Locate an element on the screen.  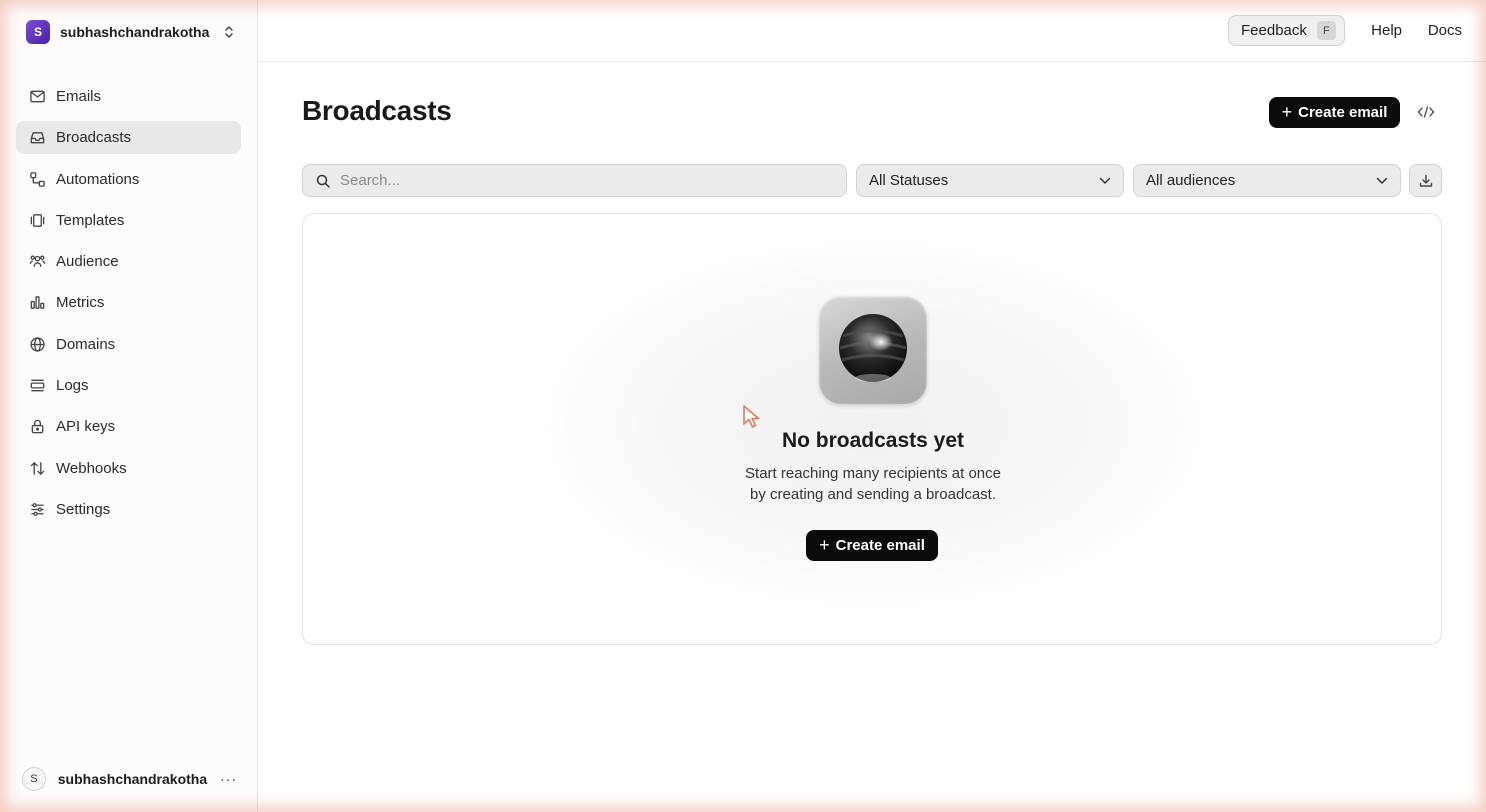
audience-filter-value: All audiences is located at coordinates (1191, 180).